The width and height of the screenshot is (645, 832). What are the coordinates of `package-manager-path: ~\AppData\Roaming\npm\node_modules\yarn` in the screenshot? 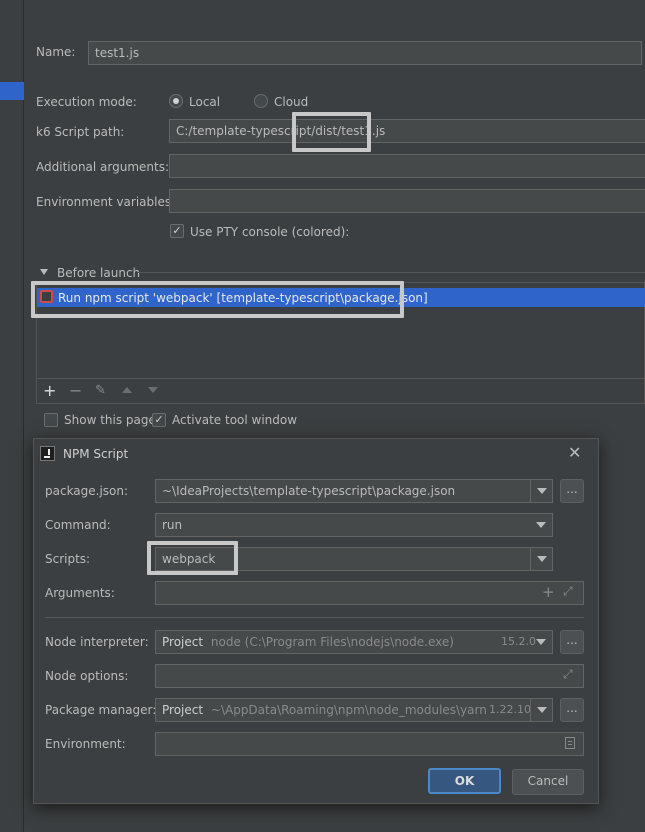 It's located at (348, 710).